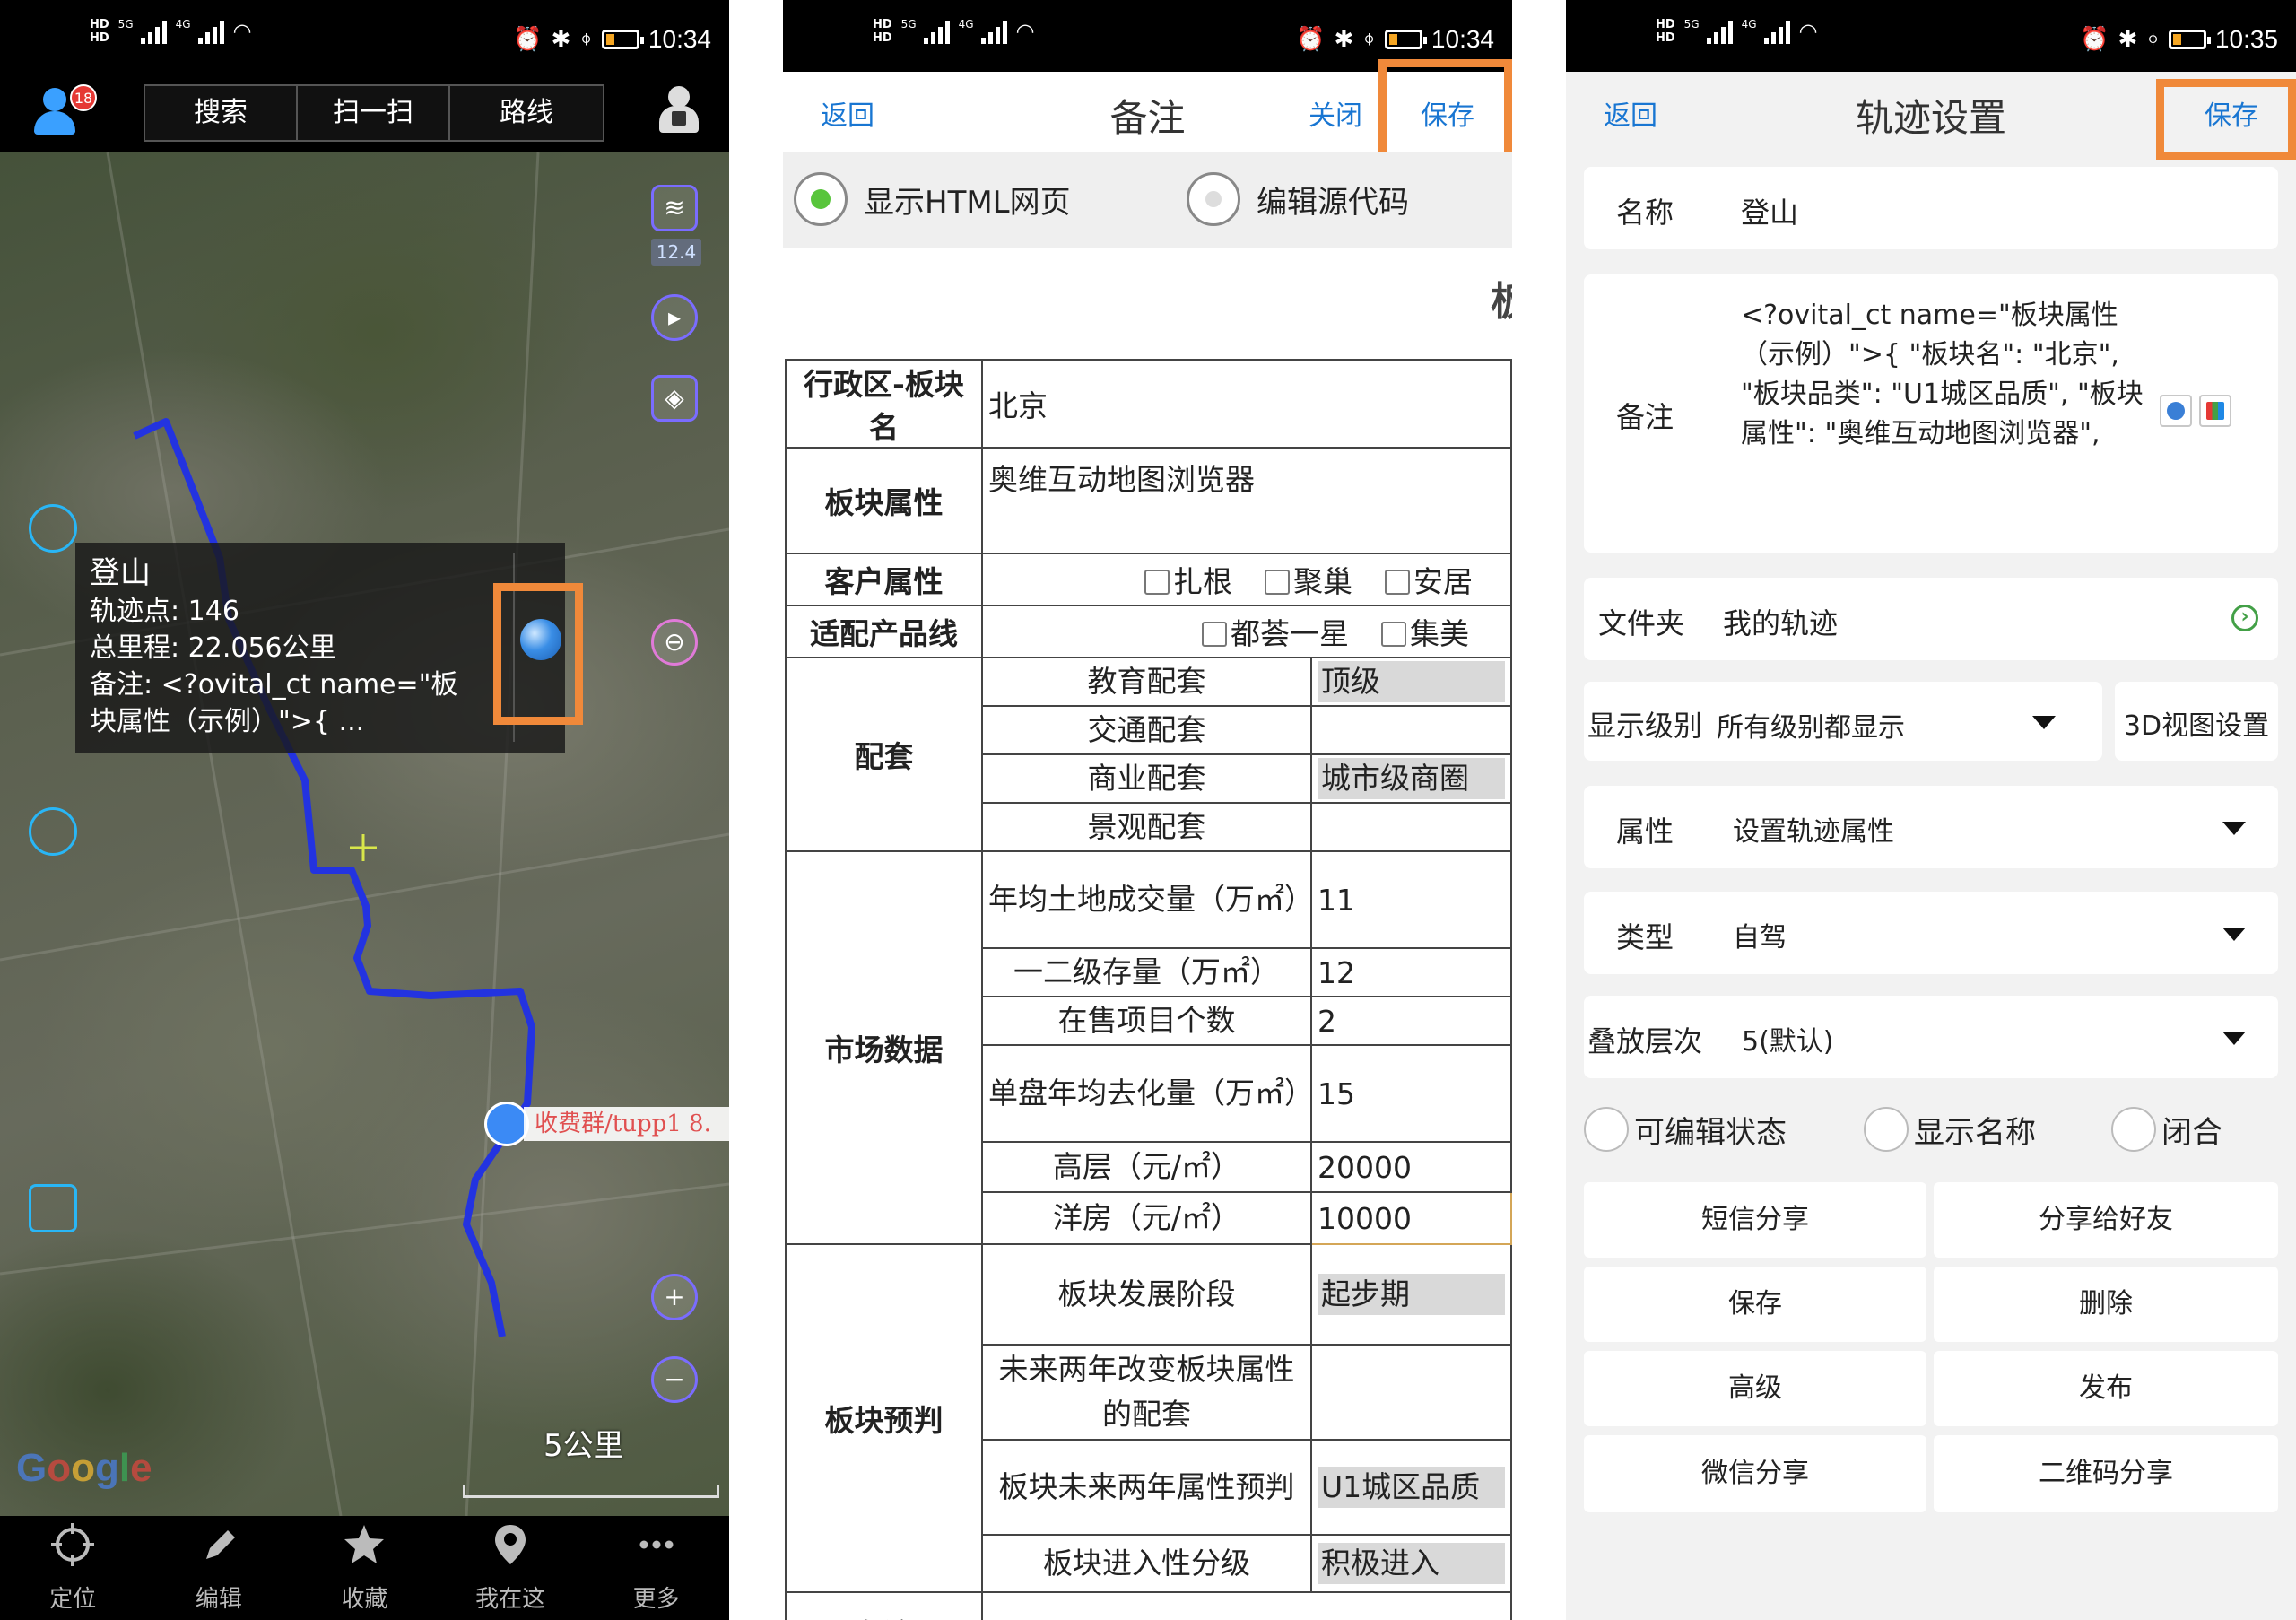  What do you see at coordinates (656, 1568) in the screenshot?
I see `nav-more: 更多` at bounding box center [656, 1568].